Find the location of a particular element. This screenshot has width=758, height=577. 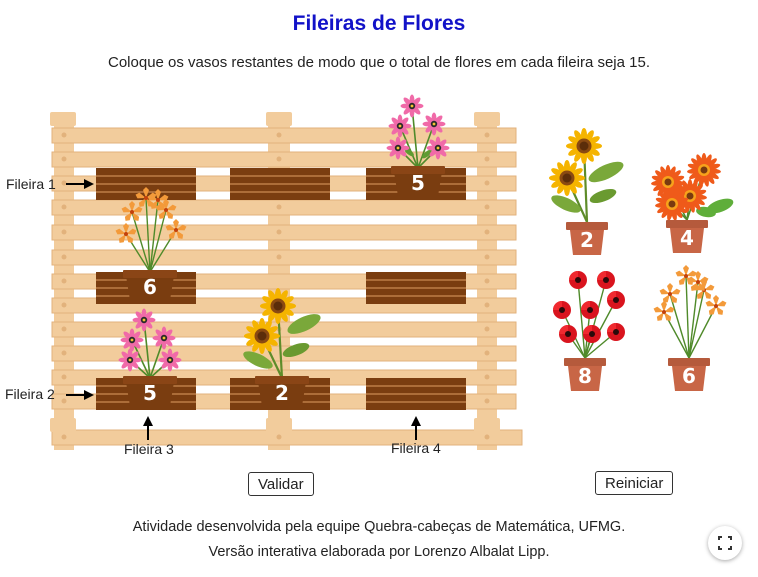

placed-vase-r1c3: 5 is located at coordinates (418, 145).